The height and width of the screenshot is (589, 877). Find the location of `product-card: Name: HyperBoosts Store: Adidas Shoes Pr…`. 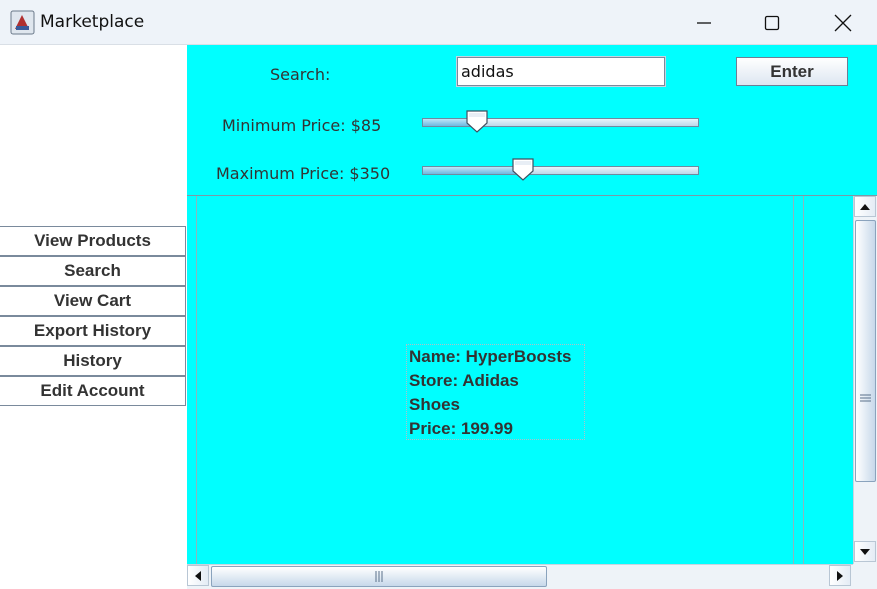

product-card: Name: HyperBoosts Store: Adidas Shoes Pr… is located at coordinates (495, 392).